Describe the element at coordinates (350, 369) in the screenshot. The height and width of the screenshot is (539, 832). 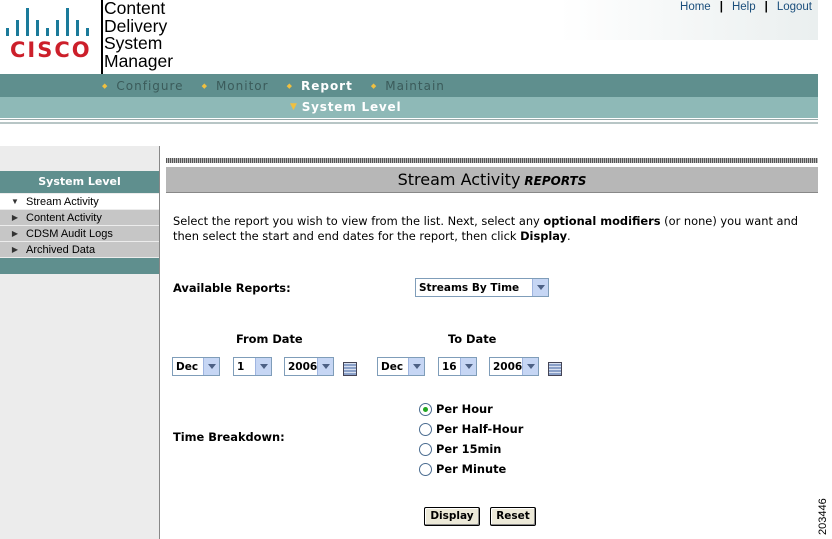
I see `from-calendar-icon` at that location.